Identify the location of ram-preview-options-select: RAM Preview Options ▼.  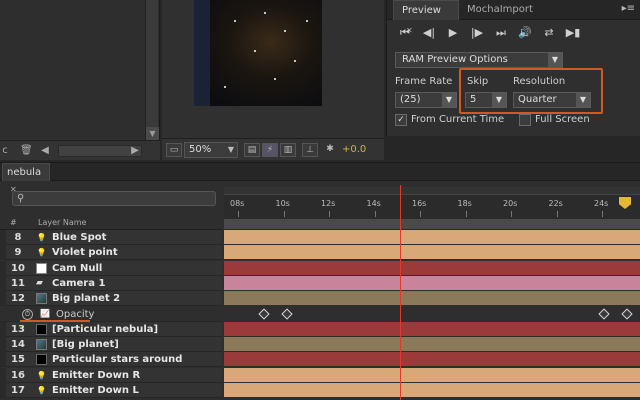
(479, 60).